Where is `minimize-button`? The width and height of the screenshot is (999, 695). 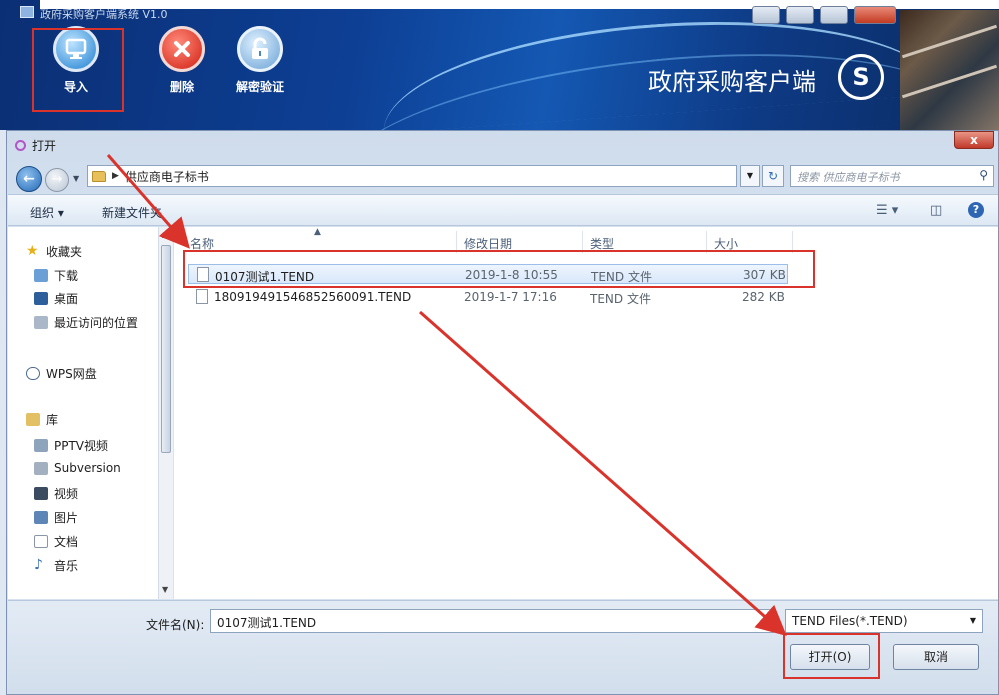 minimize-button is located at coordinates (800, 15).